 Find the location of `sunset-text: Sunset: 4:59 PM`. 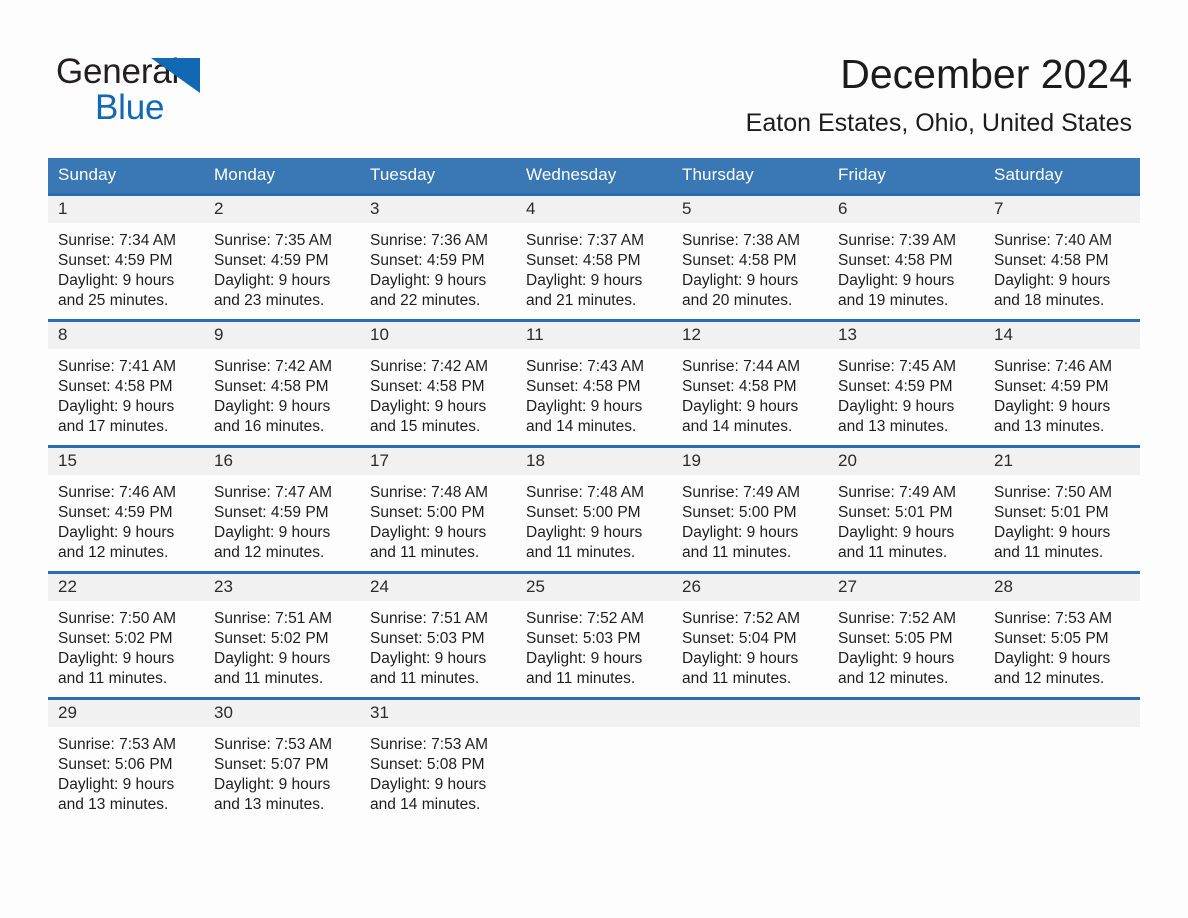

sunset-text: Sunset: 4:59 PM is located at coordinates (271, 260).